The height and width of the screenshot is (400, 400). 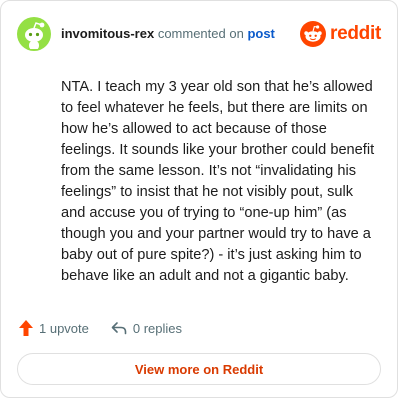 I want to click on reply-arrow-icon, so click(x=119, y=328).